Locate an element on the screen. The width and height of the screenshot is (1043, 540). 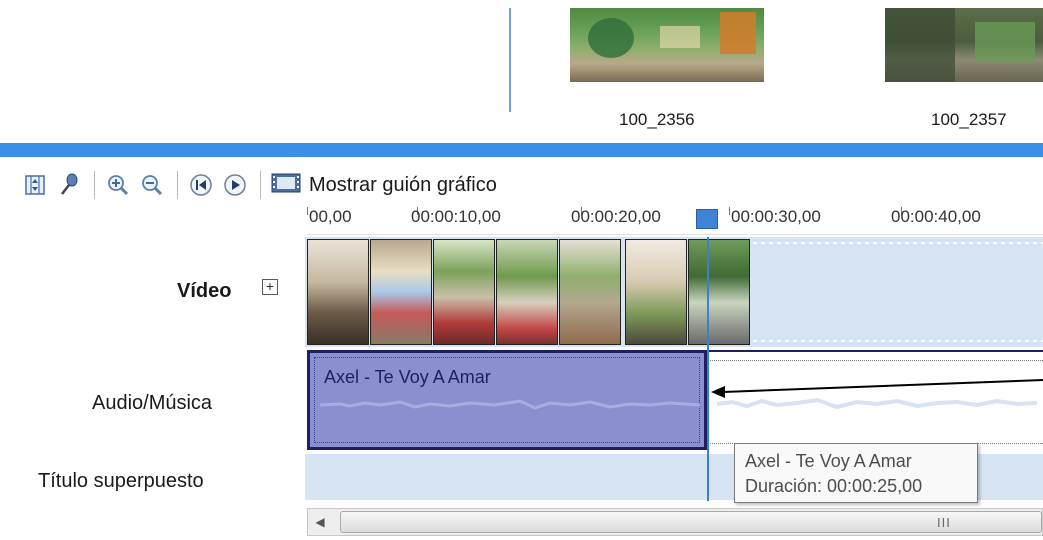
scrollbar-grip: III is located at coordinates (944, 522).